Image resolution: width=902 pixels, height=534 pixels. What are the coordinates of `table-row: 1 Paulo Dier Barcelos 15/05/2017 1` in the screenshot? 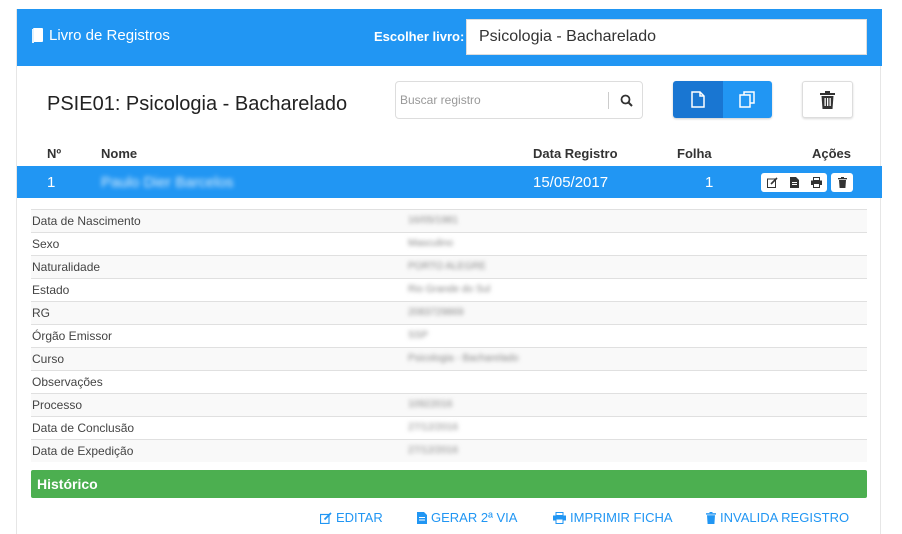 It's located at (449, 182).